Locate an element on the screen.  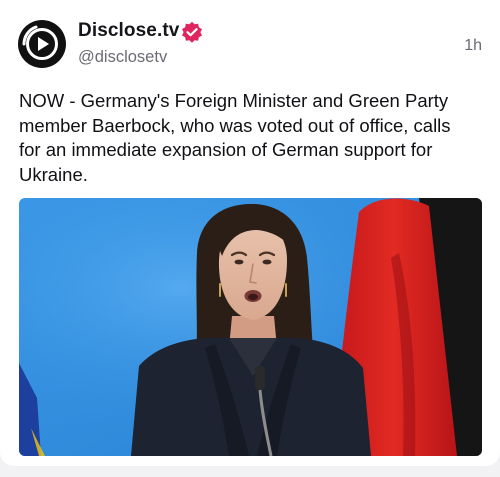
post-timestamp: 1h is located at coordinates (473, 46).